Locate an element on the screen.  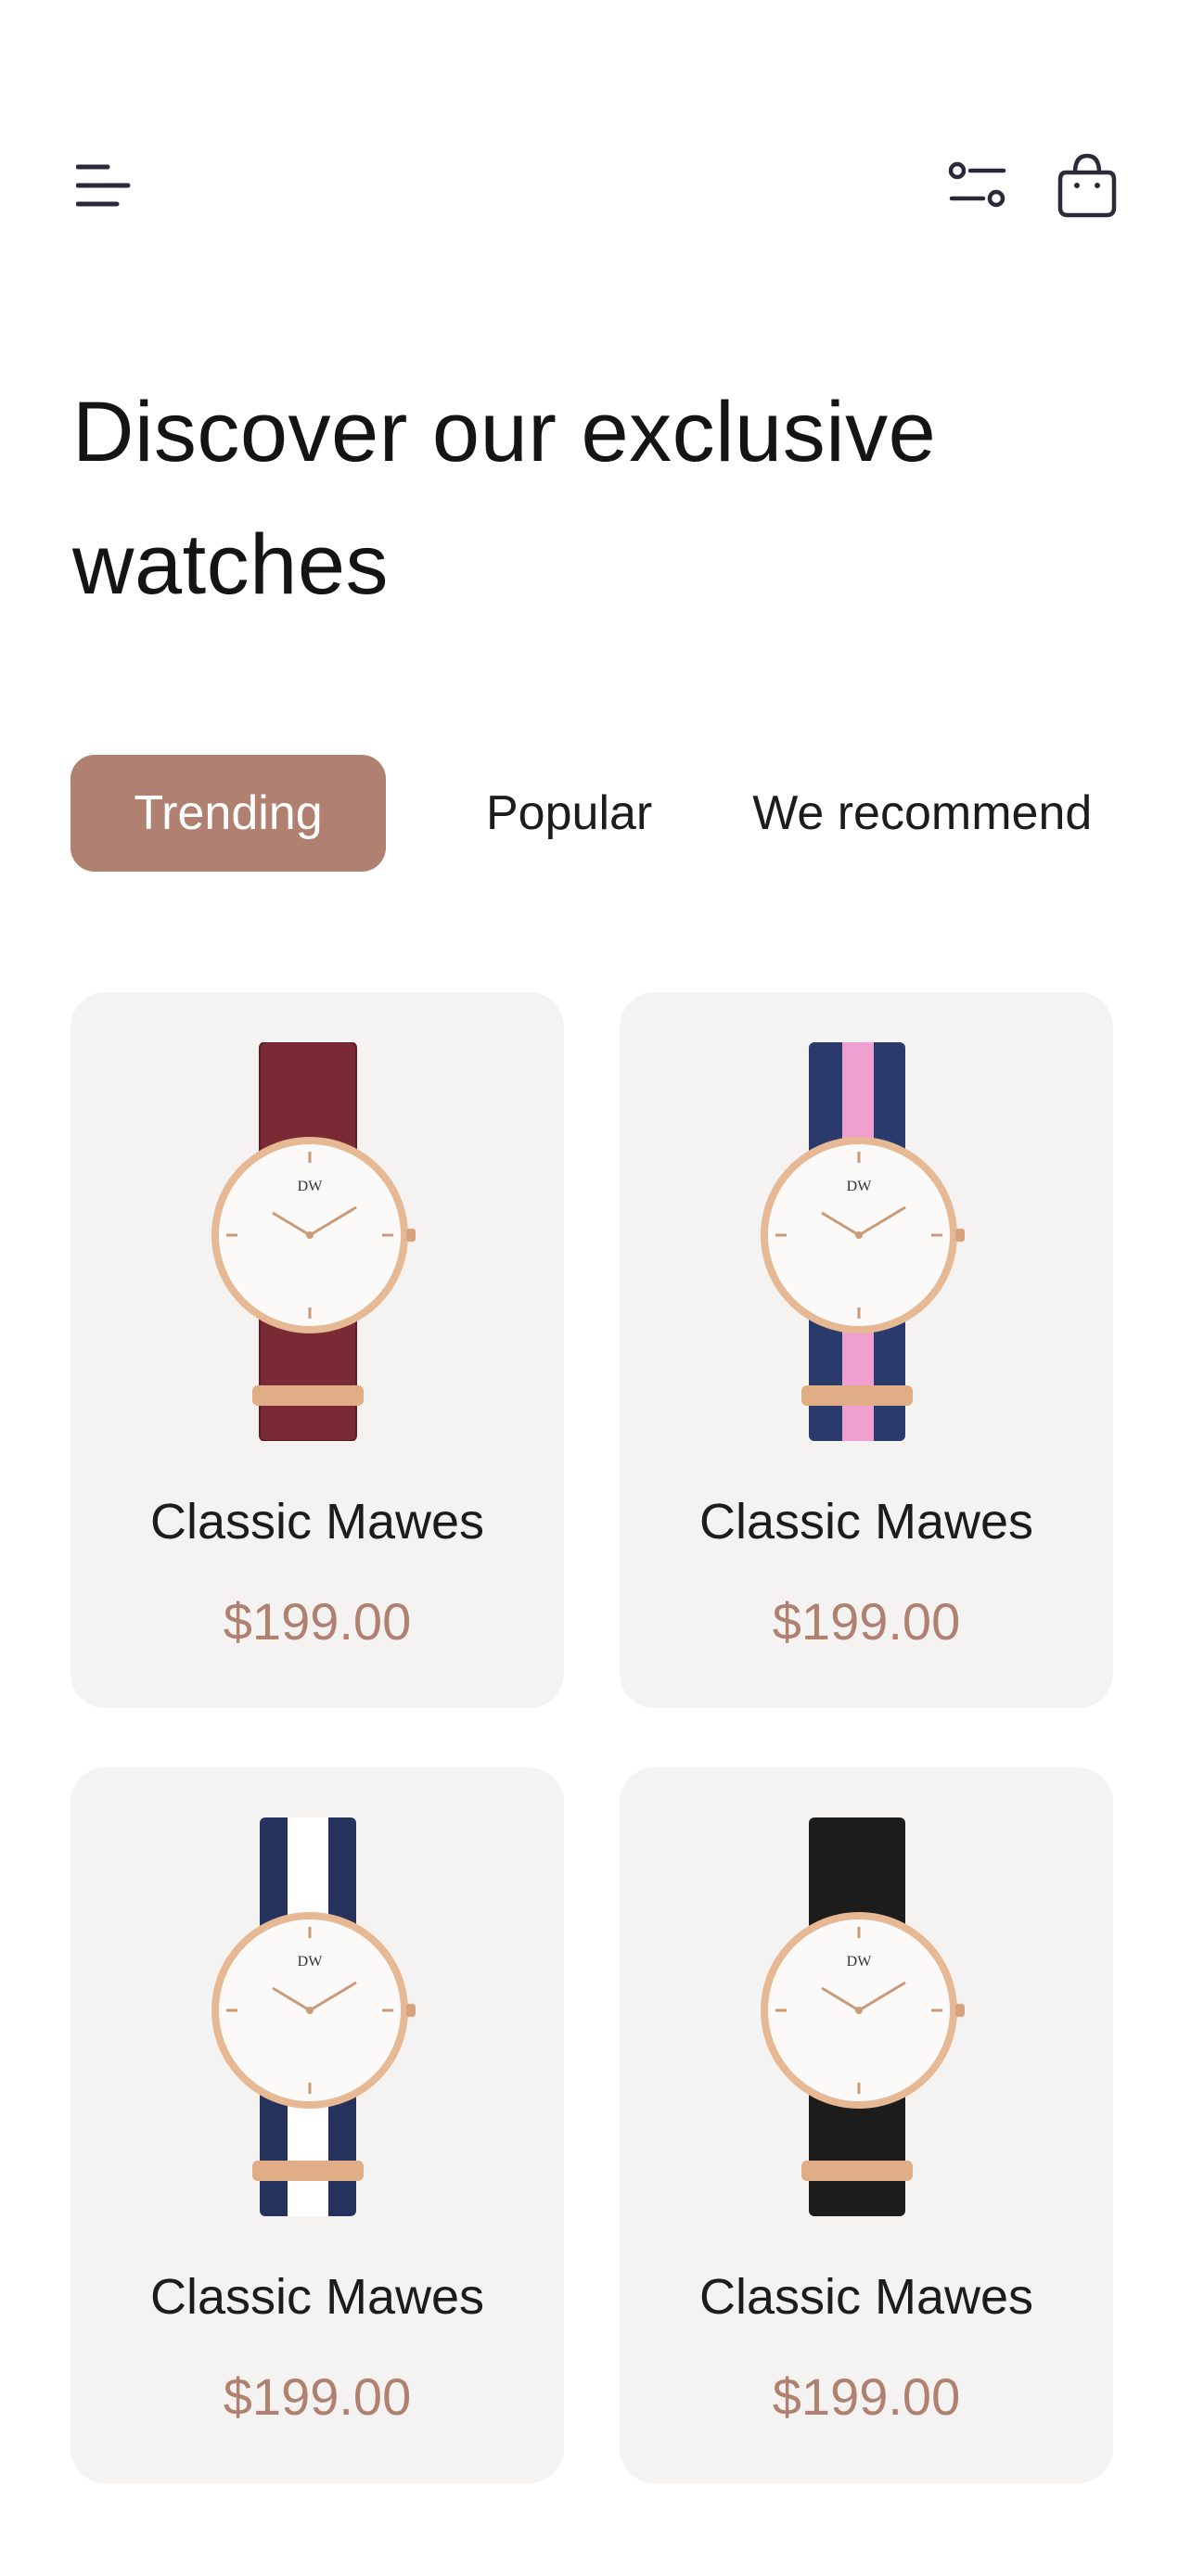
menu-button is located at coordinates (104, 186).